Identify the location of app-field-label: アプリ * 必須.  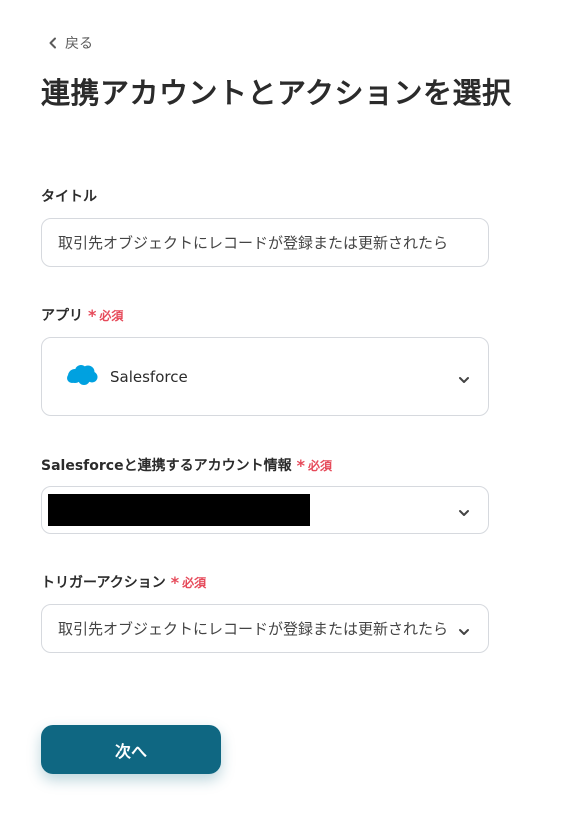
(82, 315).